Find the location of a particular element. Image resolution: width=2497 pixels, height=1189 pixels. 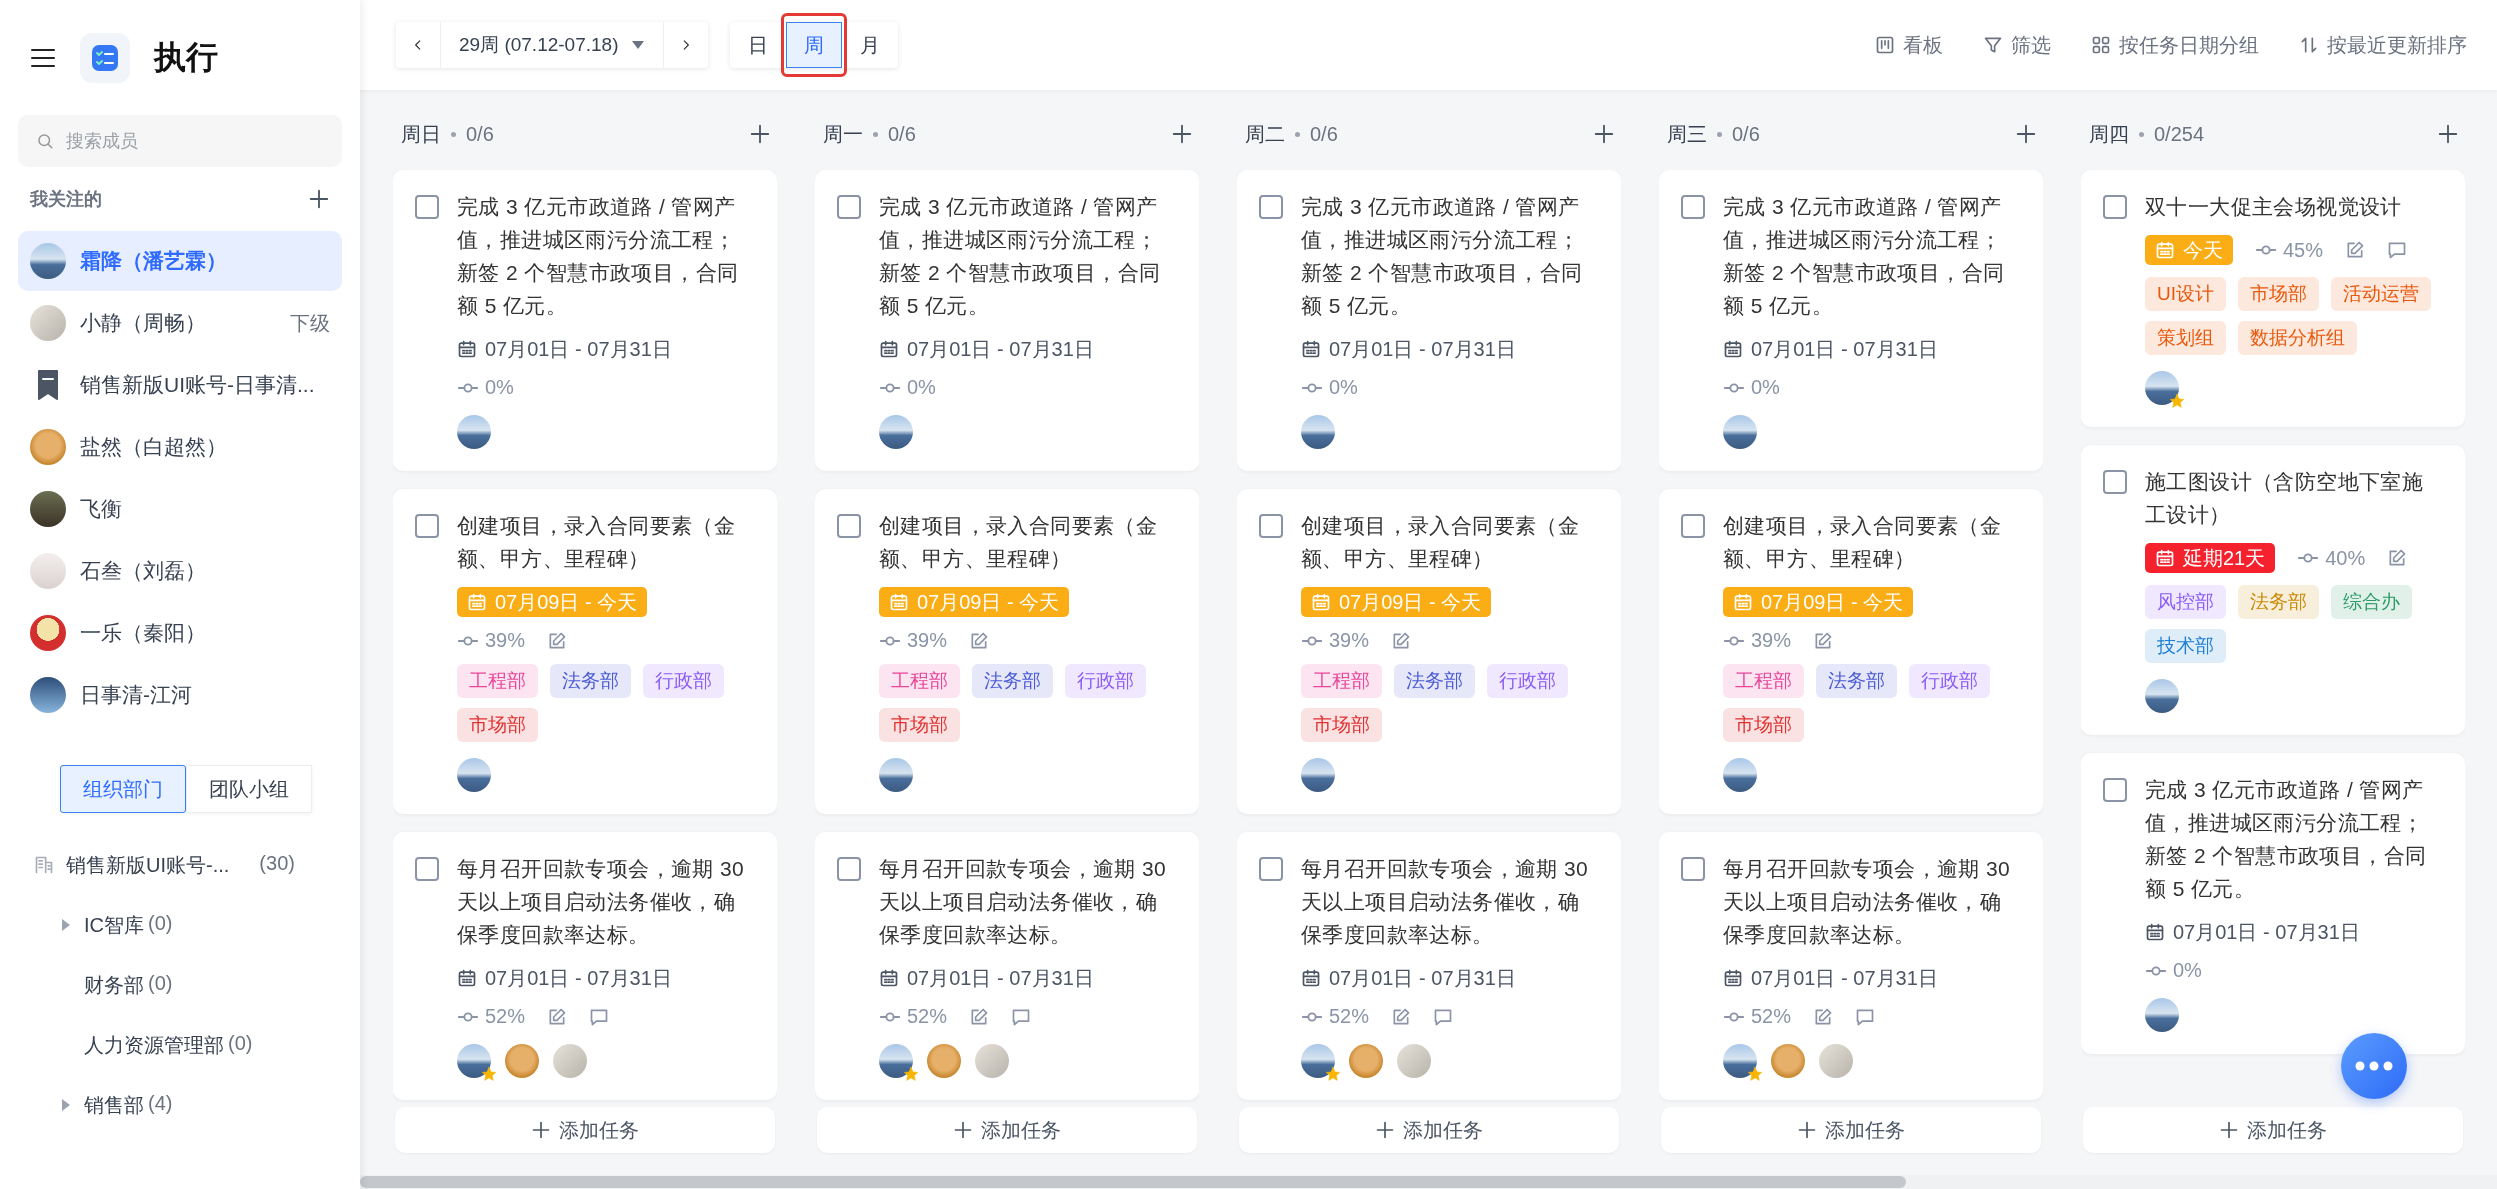

search-field: 搜索成员 is located at coordinates (180, 141).